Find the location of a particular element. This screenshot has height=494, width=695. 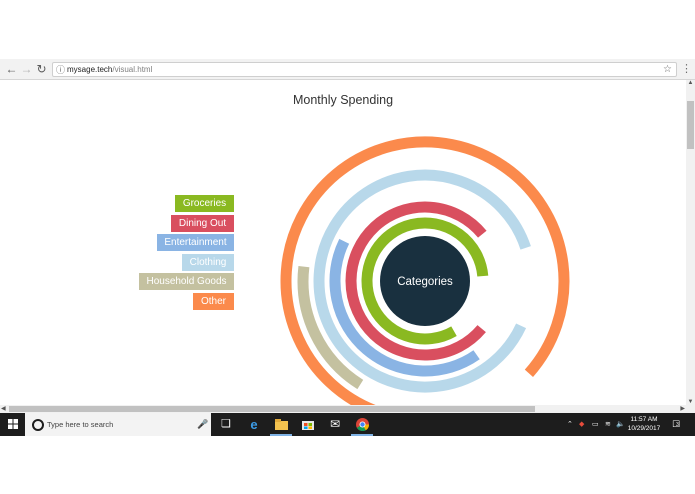

store-bag-shape is located at coordinates (308, 425).